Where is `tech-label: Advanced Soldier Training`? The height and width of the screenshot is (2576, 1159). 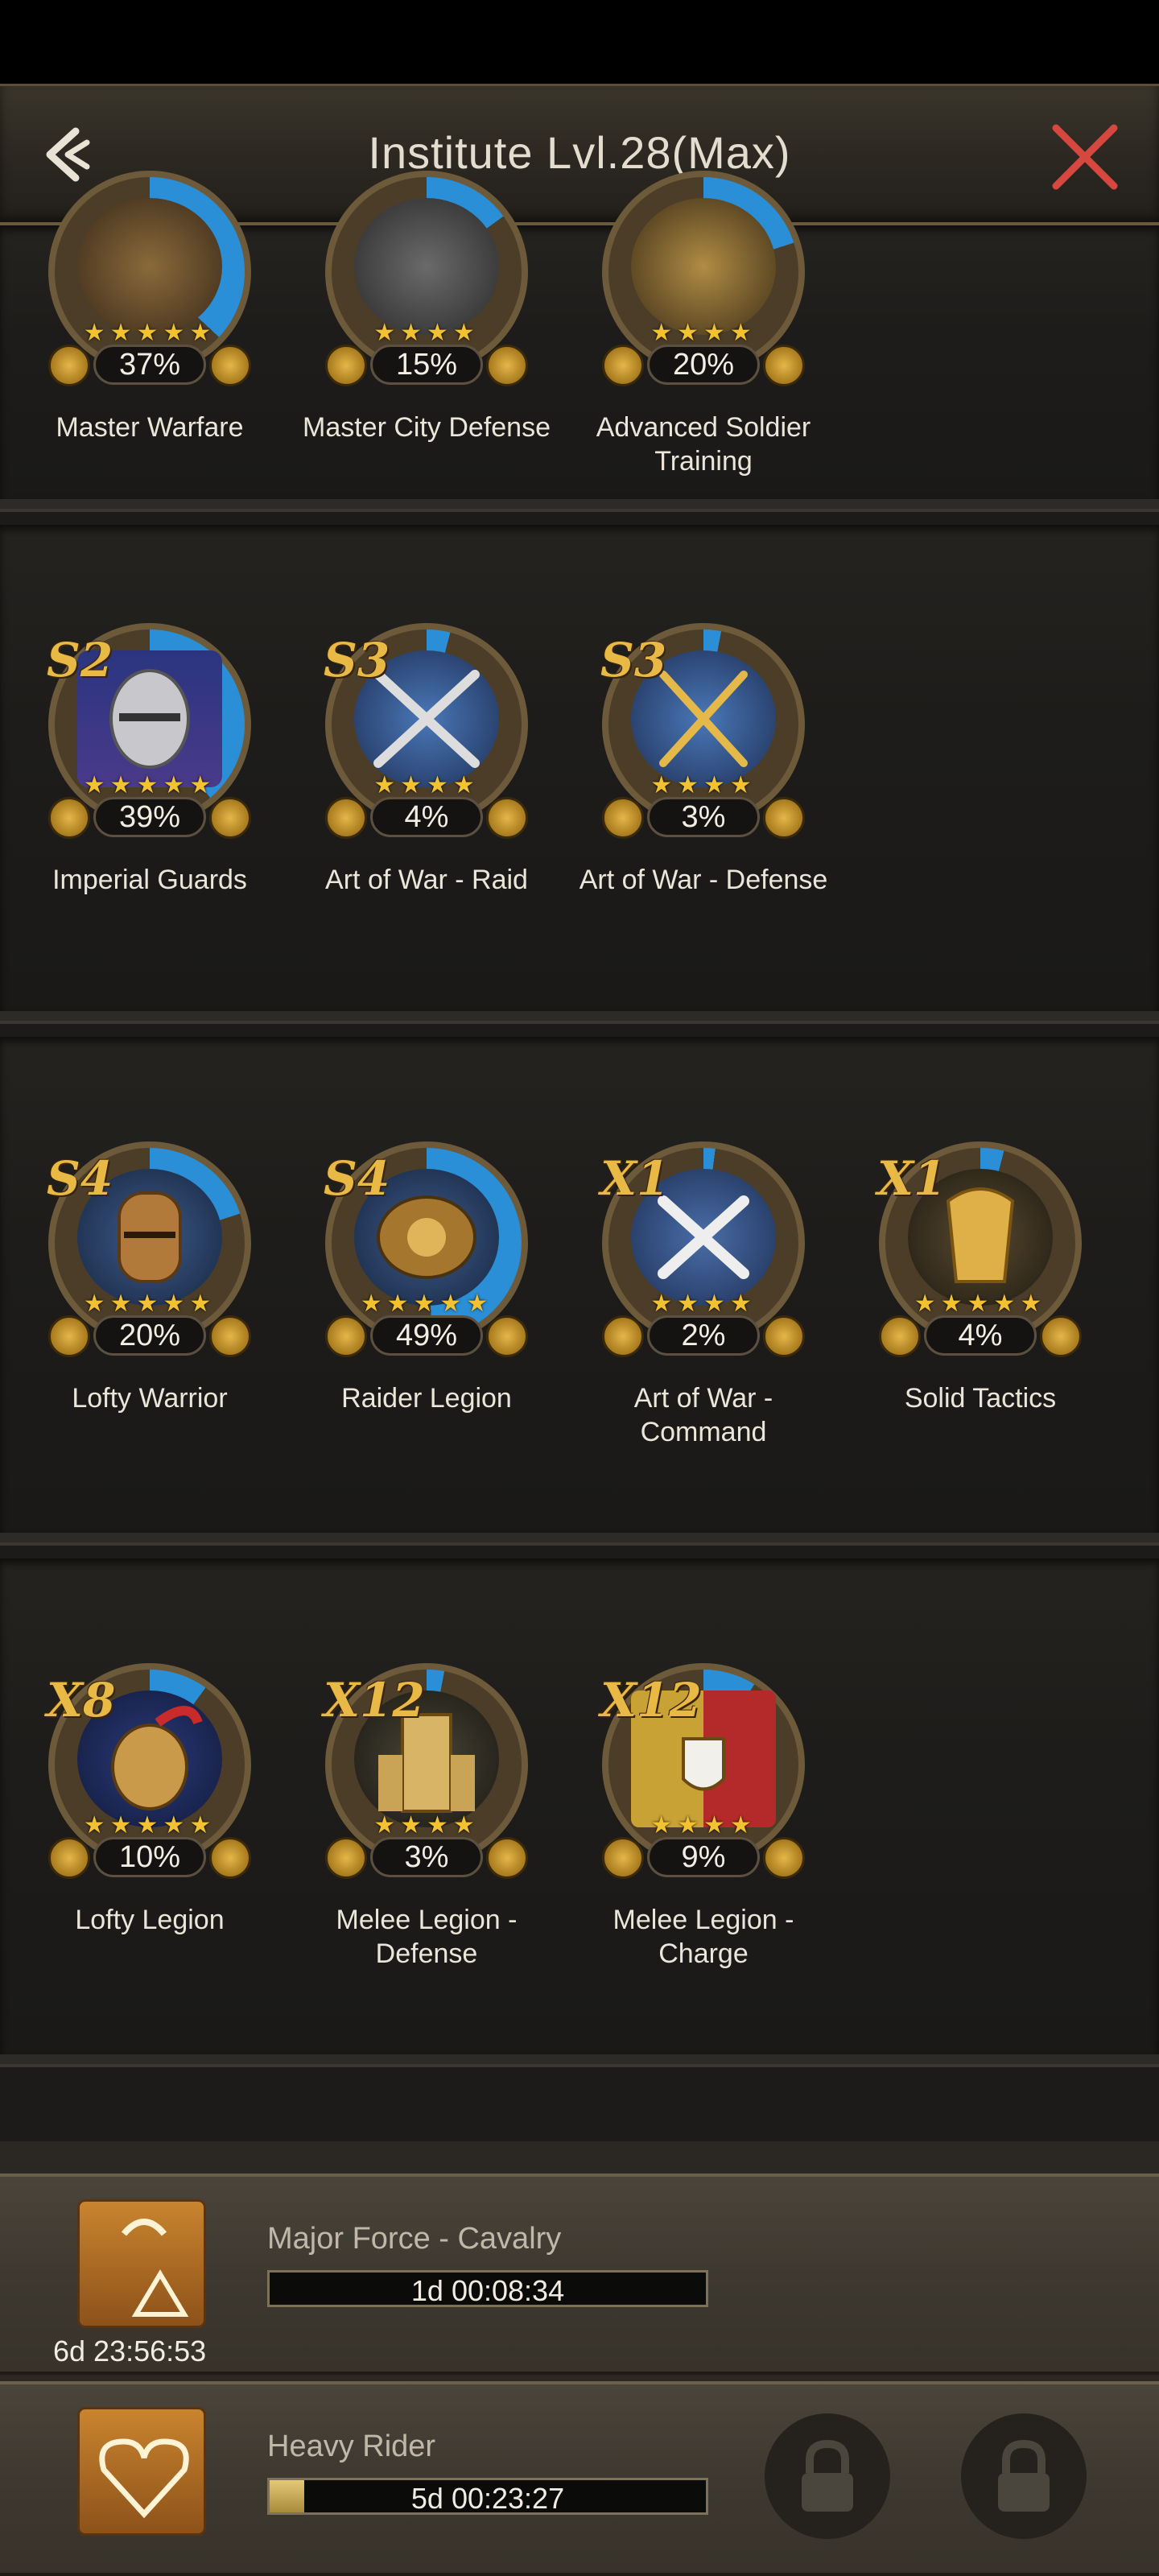
tech-label: Advanced Soldier Training is located at coordinates (703, 444).